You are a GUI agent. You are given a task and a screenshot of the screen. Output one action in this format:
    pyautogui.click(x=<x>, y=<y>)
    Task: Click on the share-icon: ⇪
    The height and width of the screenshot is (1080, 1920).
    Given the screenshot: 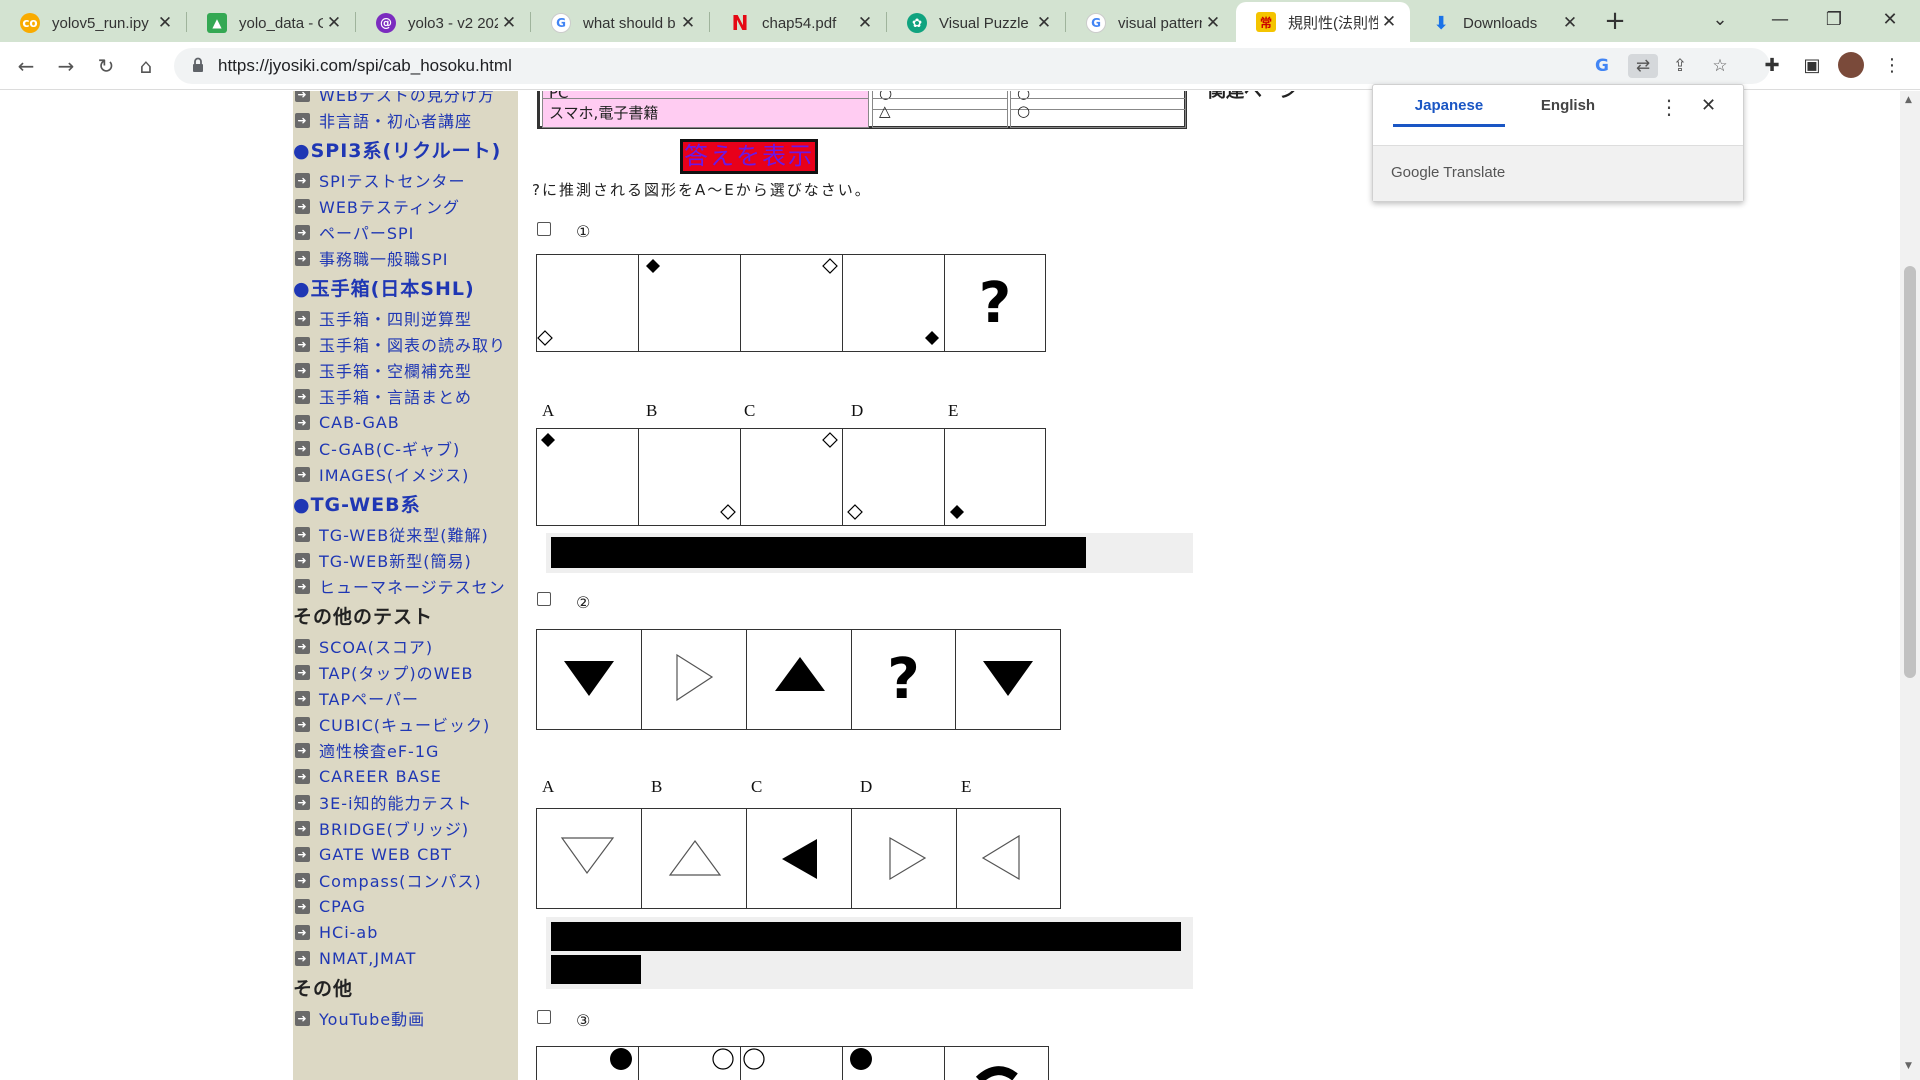 What is the action you would take?
    pyautogui.click(x=1680, y=66)
    